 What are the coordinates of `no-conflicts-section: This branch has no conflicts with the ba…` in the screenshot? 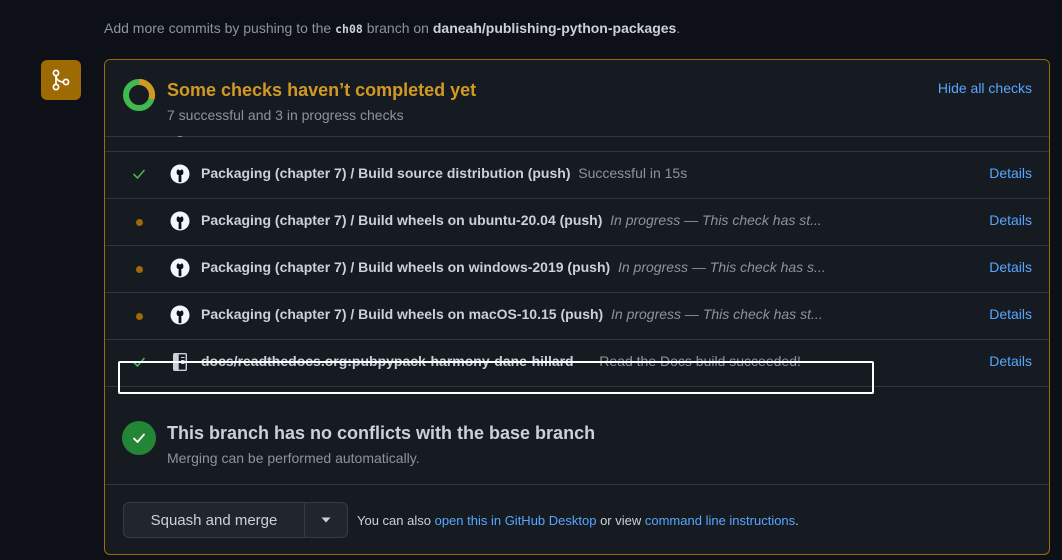 It's located at (577, 443).